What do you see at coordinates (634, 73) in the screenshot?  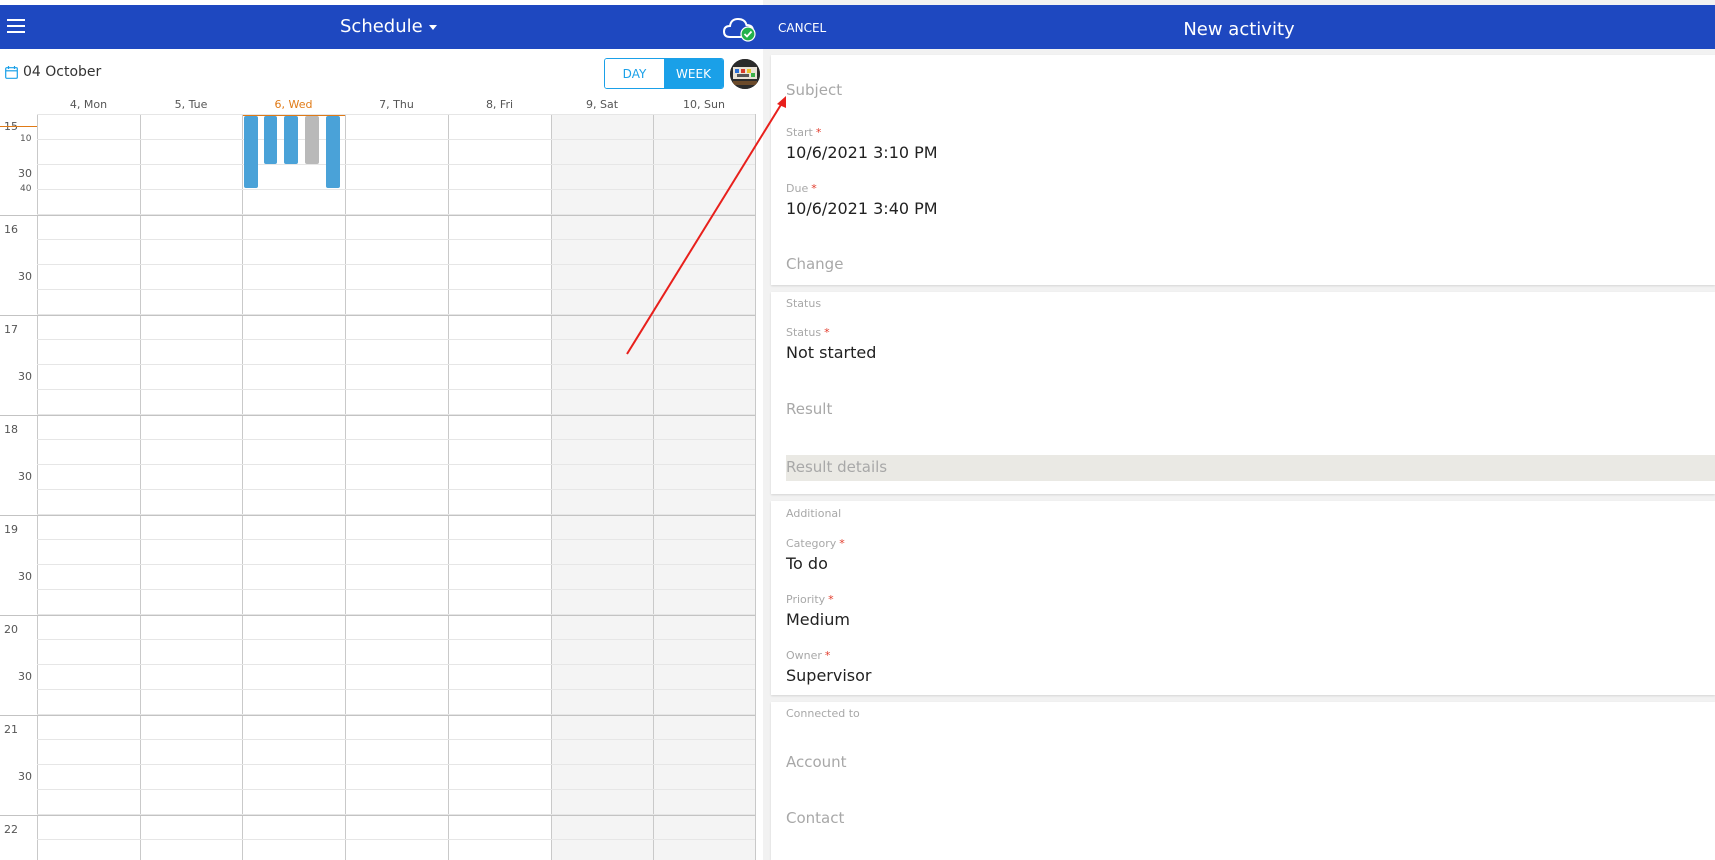 I see `day-view-button: DAY` at bounding box center [634, 73].